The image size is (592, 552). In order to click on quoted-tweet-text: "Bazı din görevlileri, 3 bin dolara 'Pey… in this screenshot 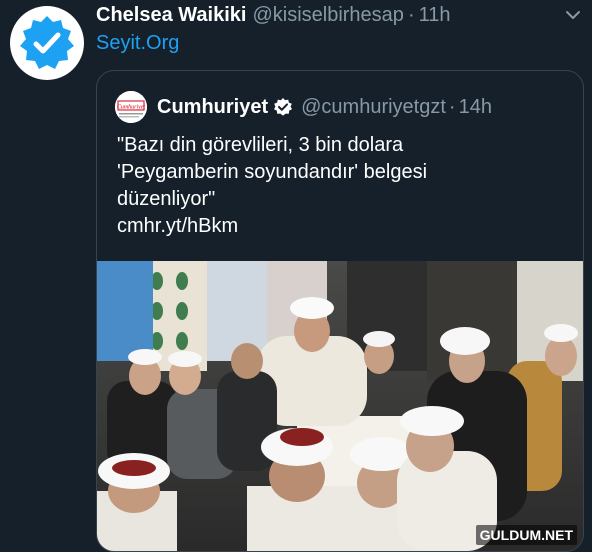, I will do `click(337, 186)`.